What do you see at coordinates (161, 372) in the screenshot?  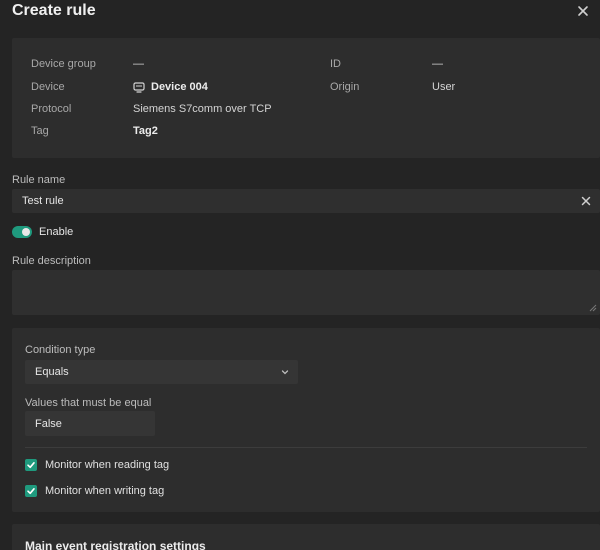 I see `condition-type-select: Equals` at bounding box center [161, 372].